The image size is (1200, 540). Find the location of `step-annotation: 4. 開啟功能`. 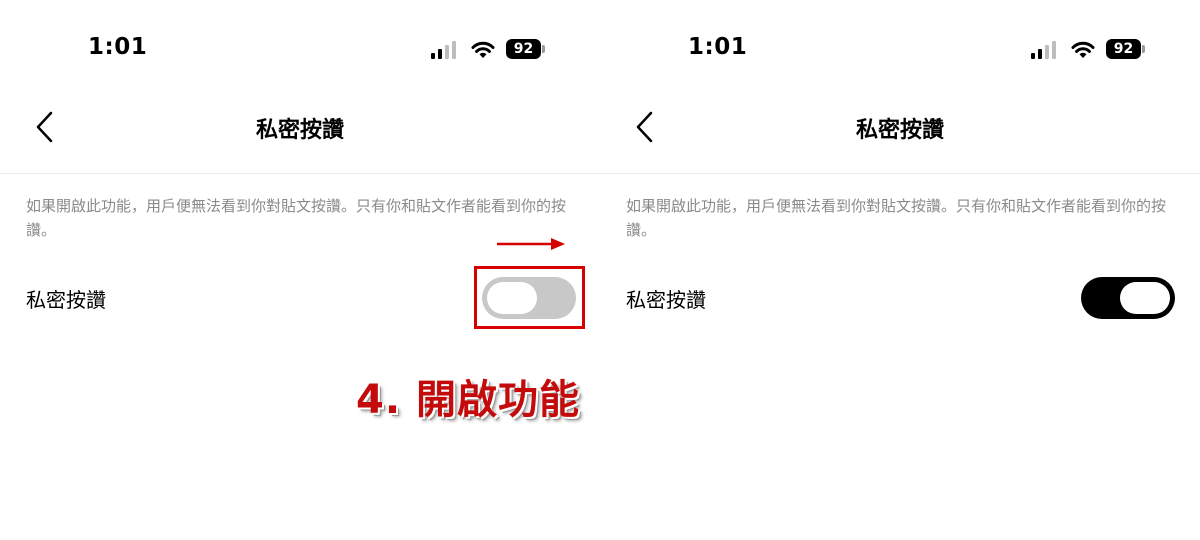

step-annotation: 4. 開啟功能 is located at coordinates (468, 400).